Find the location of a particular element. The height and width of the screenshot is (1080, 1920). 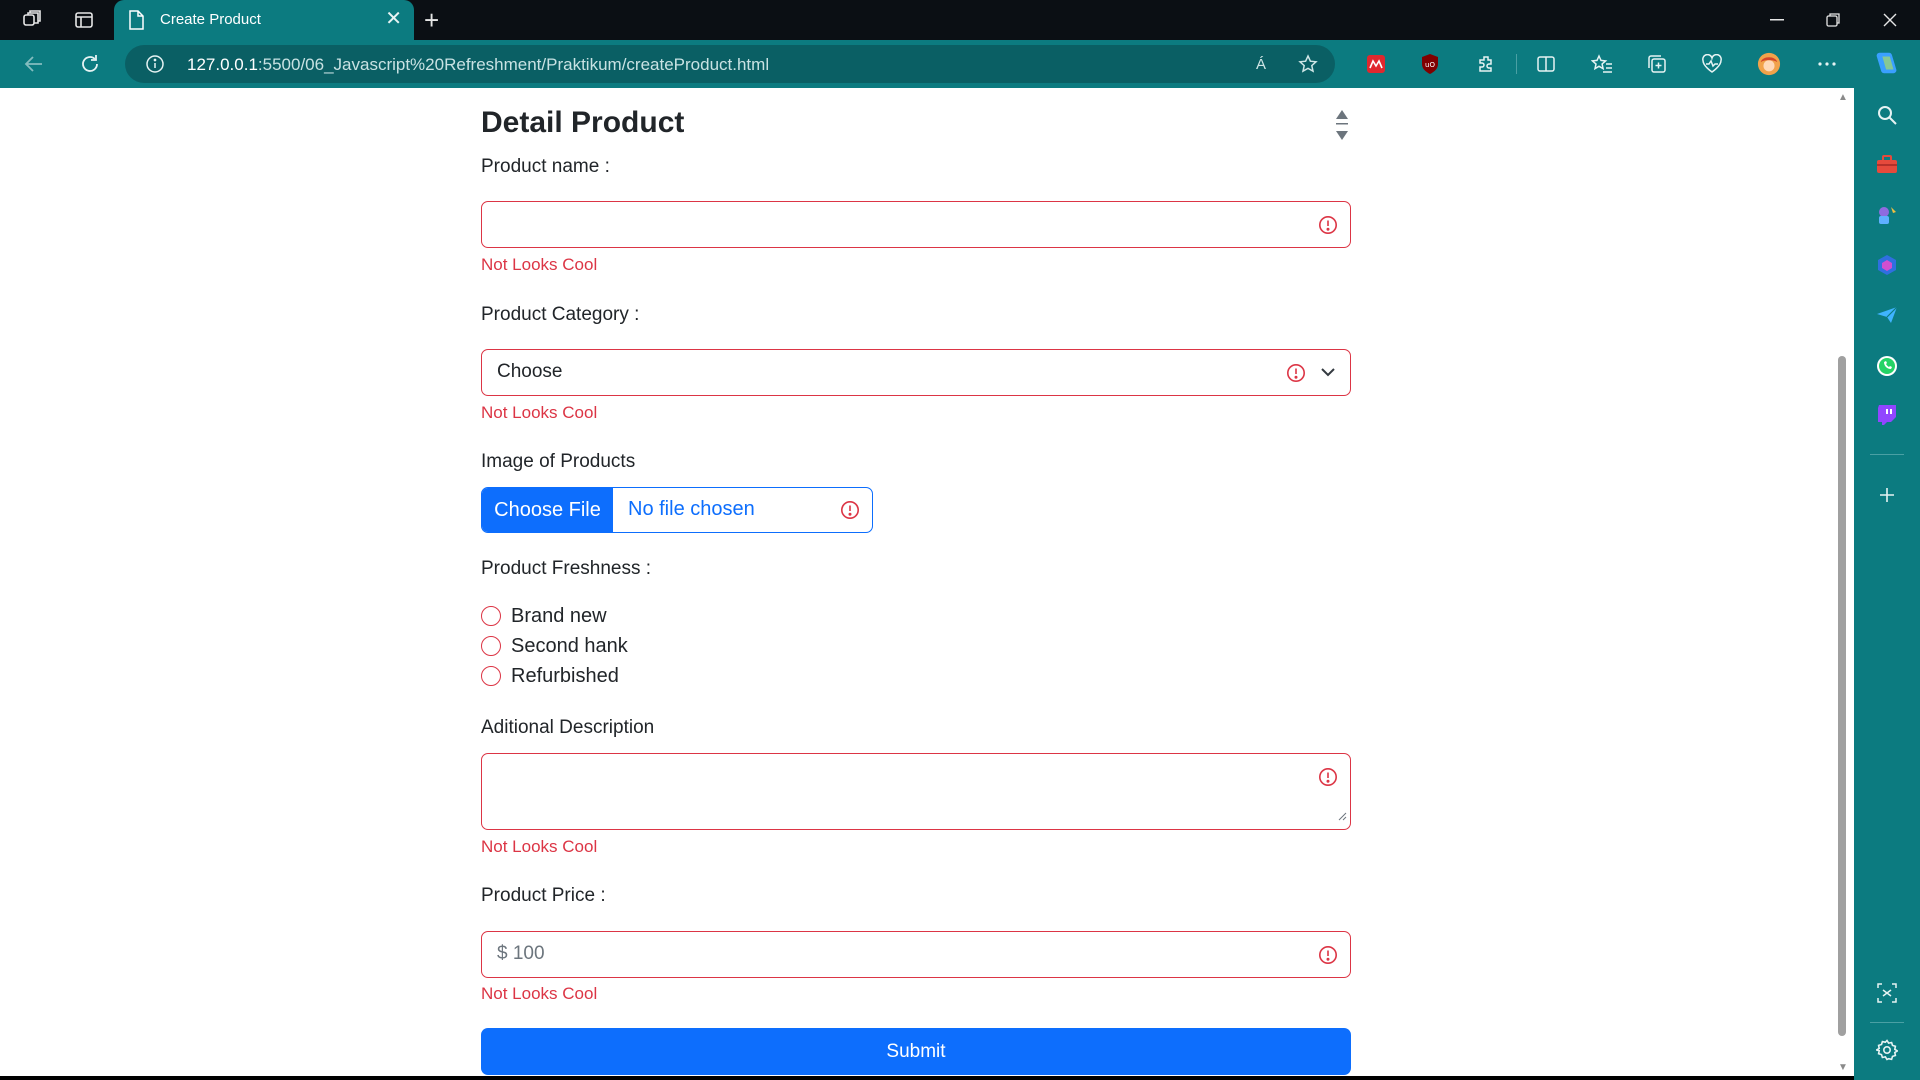

radio-brand-new: Brand new is located at coordinates (544, 616).